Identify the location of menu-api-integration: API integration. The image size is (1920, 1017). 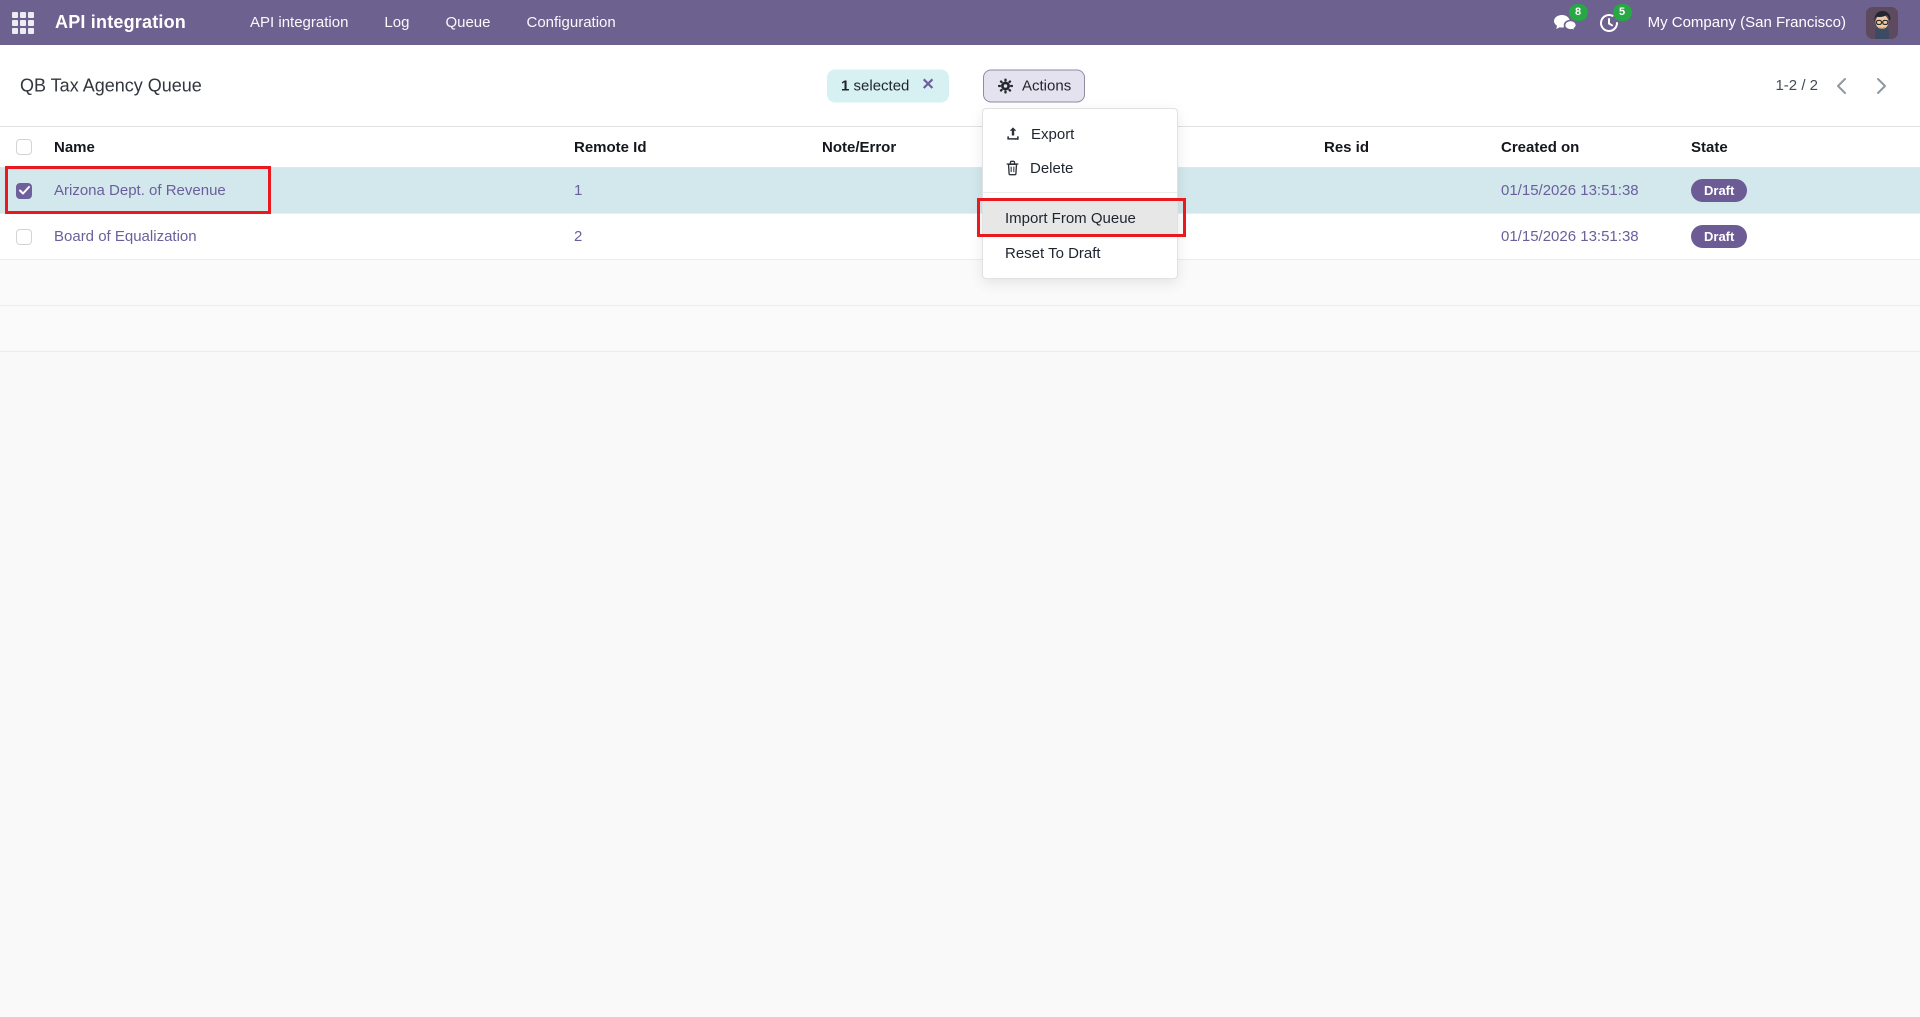
(299, 22).